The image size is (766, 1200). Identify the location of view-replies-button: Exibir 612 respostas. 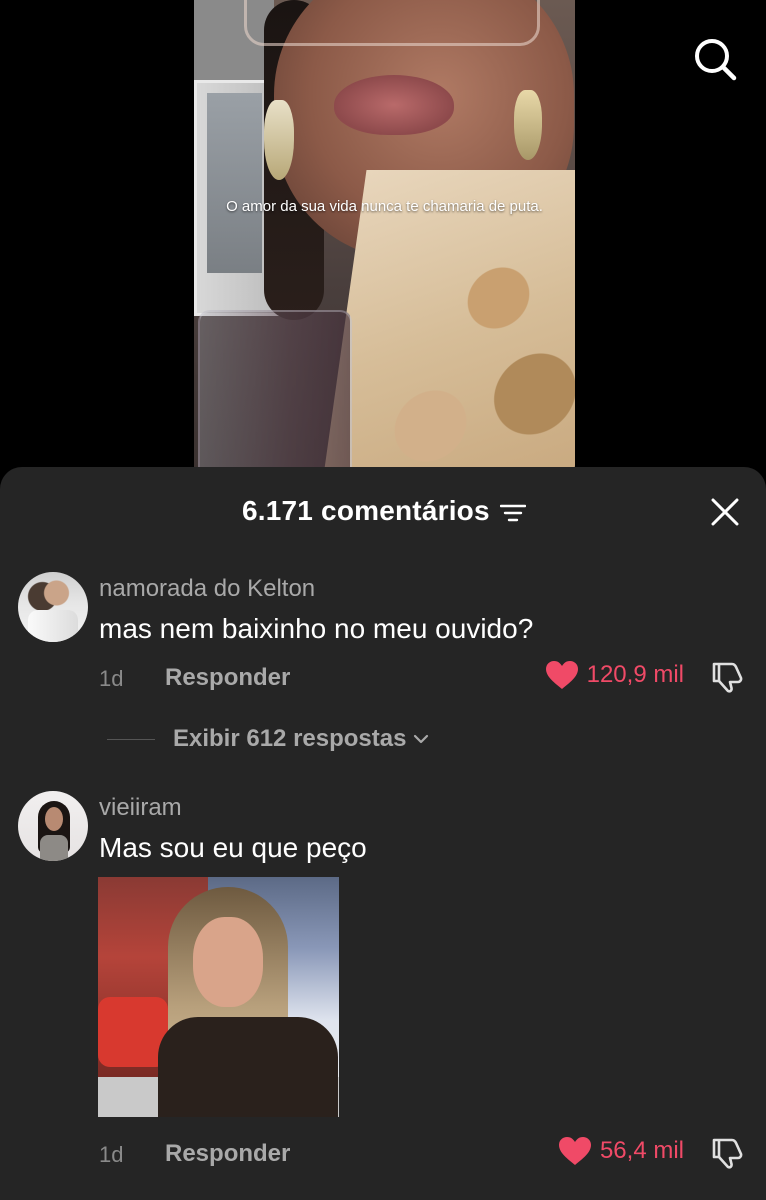
(268, 739).